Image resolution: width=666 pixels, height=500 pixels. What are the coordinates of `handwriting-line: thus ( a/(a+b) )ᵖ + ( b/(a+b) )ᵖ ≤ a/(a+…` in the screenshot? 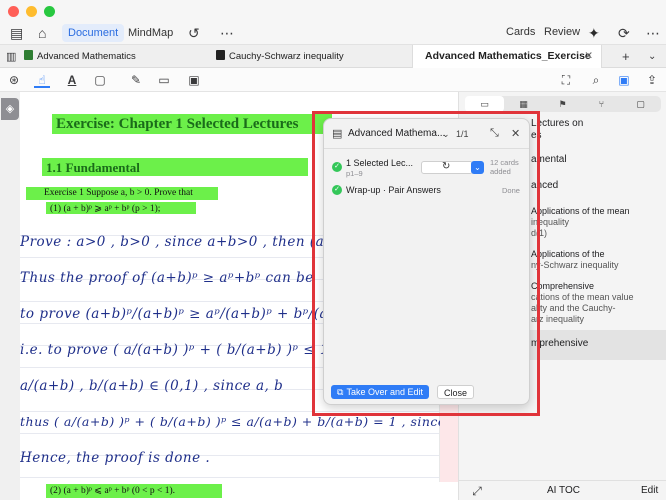 It's located at (239, 421).